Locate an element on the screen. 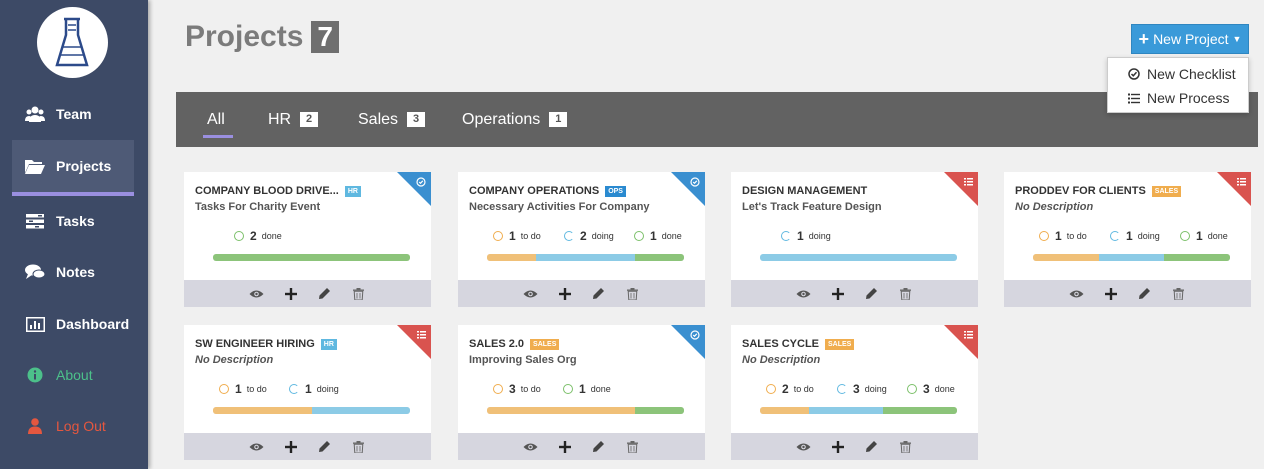  checklist-corner-icon is located at coordinates (688, 189).